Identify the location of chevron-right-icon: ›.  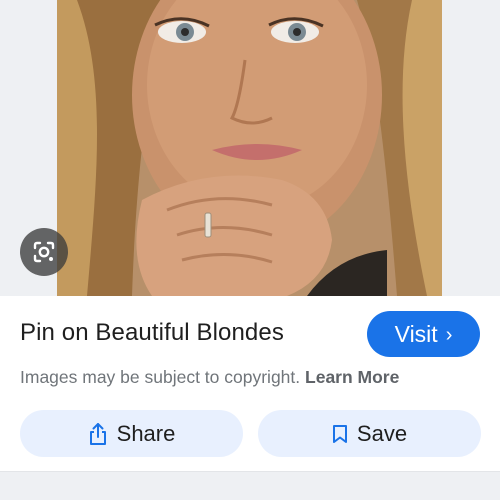
(449, 334).